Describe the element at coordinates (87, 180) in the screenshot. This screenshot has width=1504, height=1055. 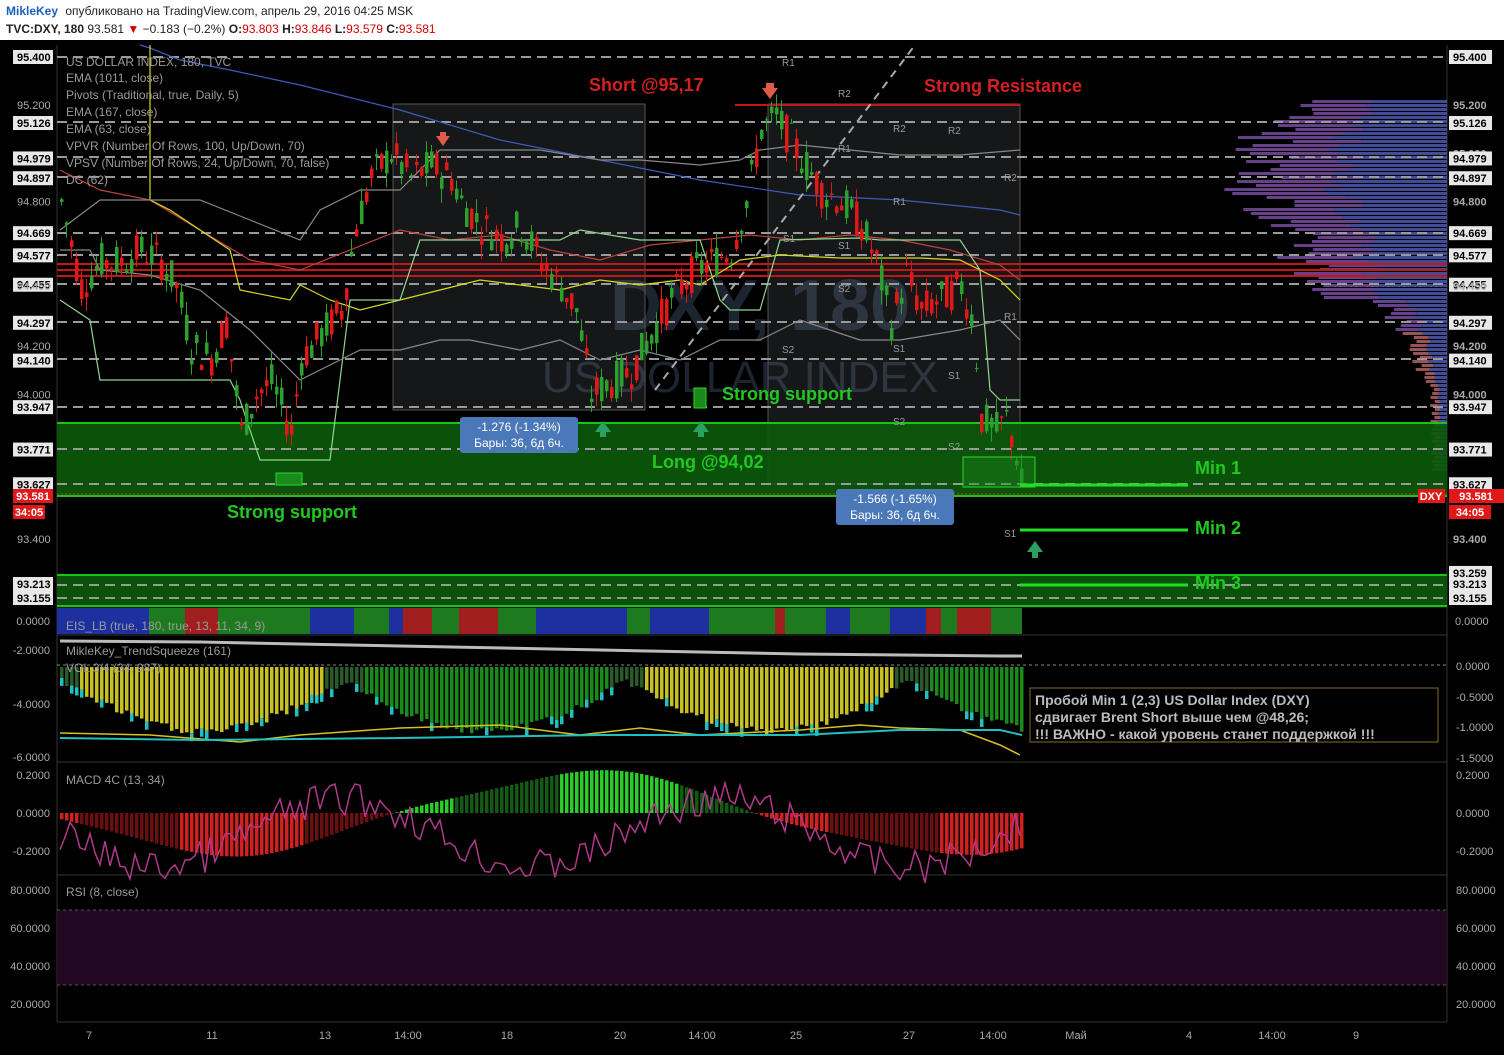
I see `legend-item: DC (62)` at that location.